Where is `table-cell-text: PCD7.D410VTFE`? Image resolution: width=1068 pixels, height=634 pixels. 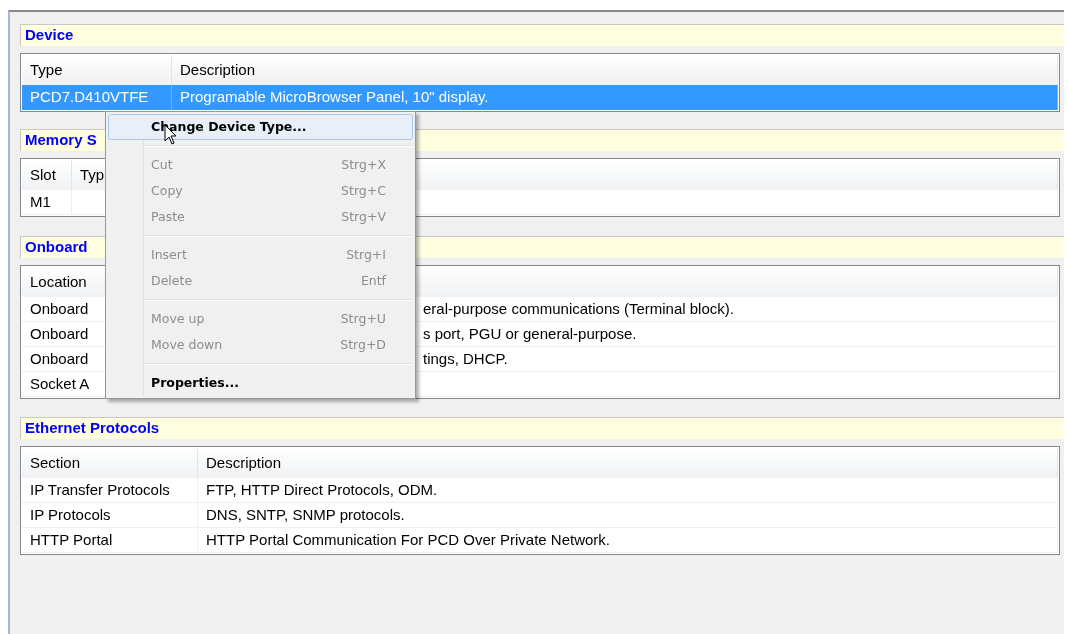 table-cell-text: PCD7.D410VTFE is located at coordinates (89, 97).